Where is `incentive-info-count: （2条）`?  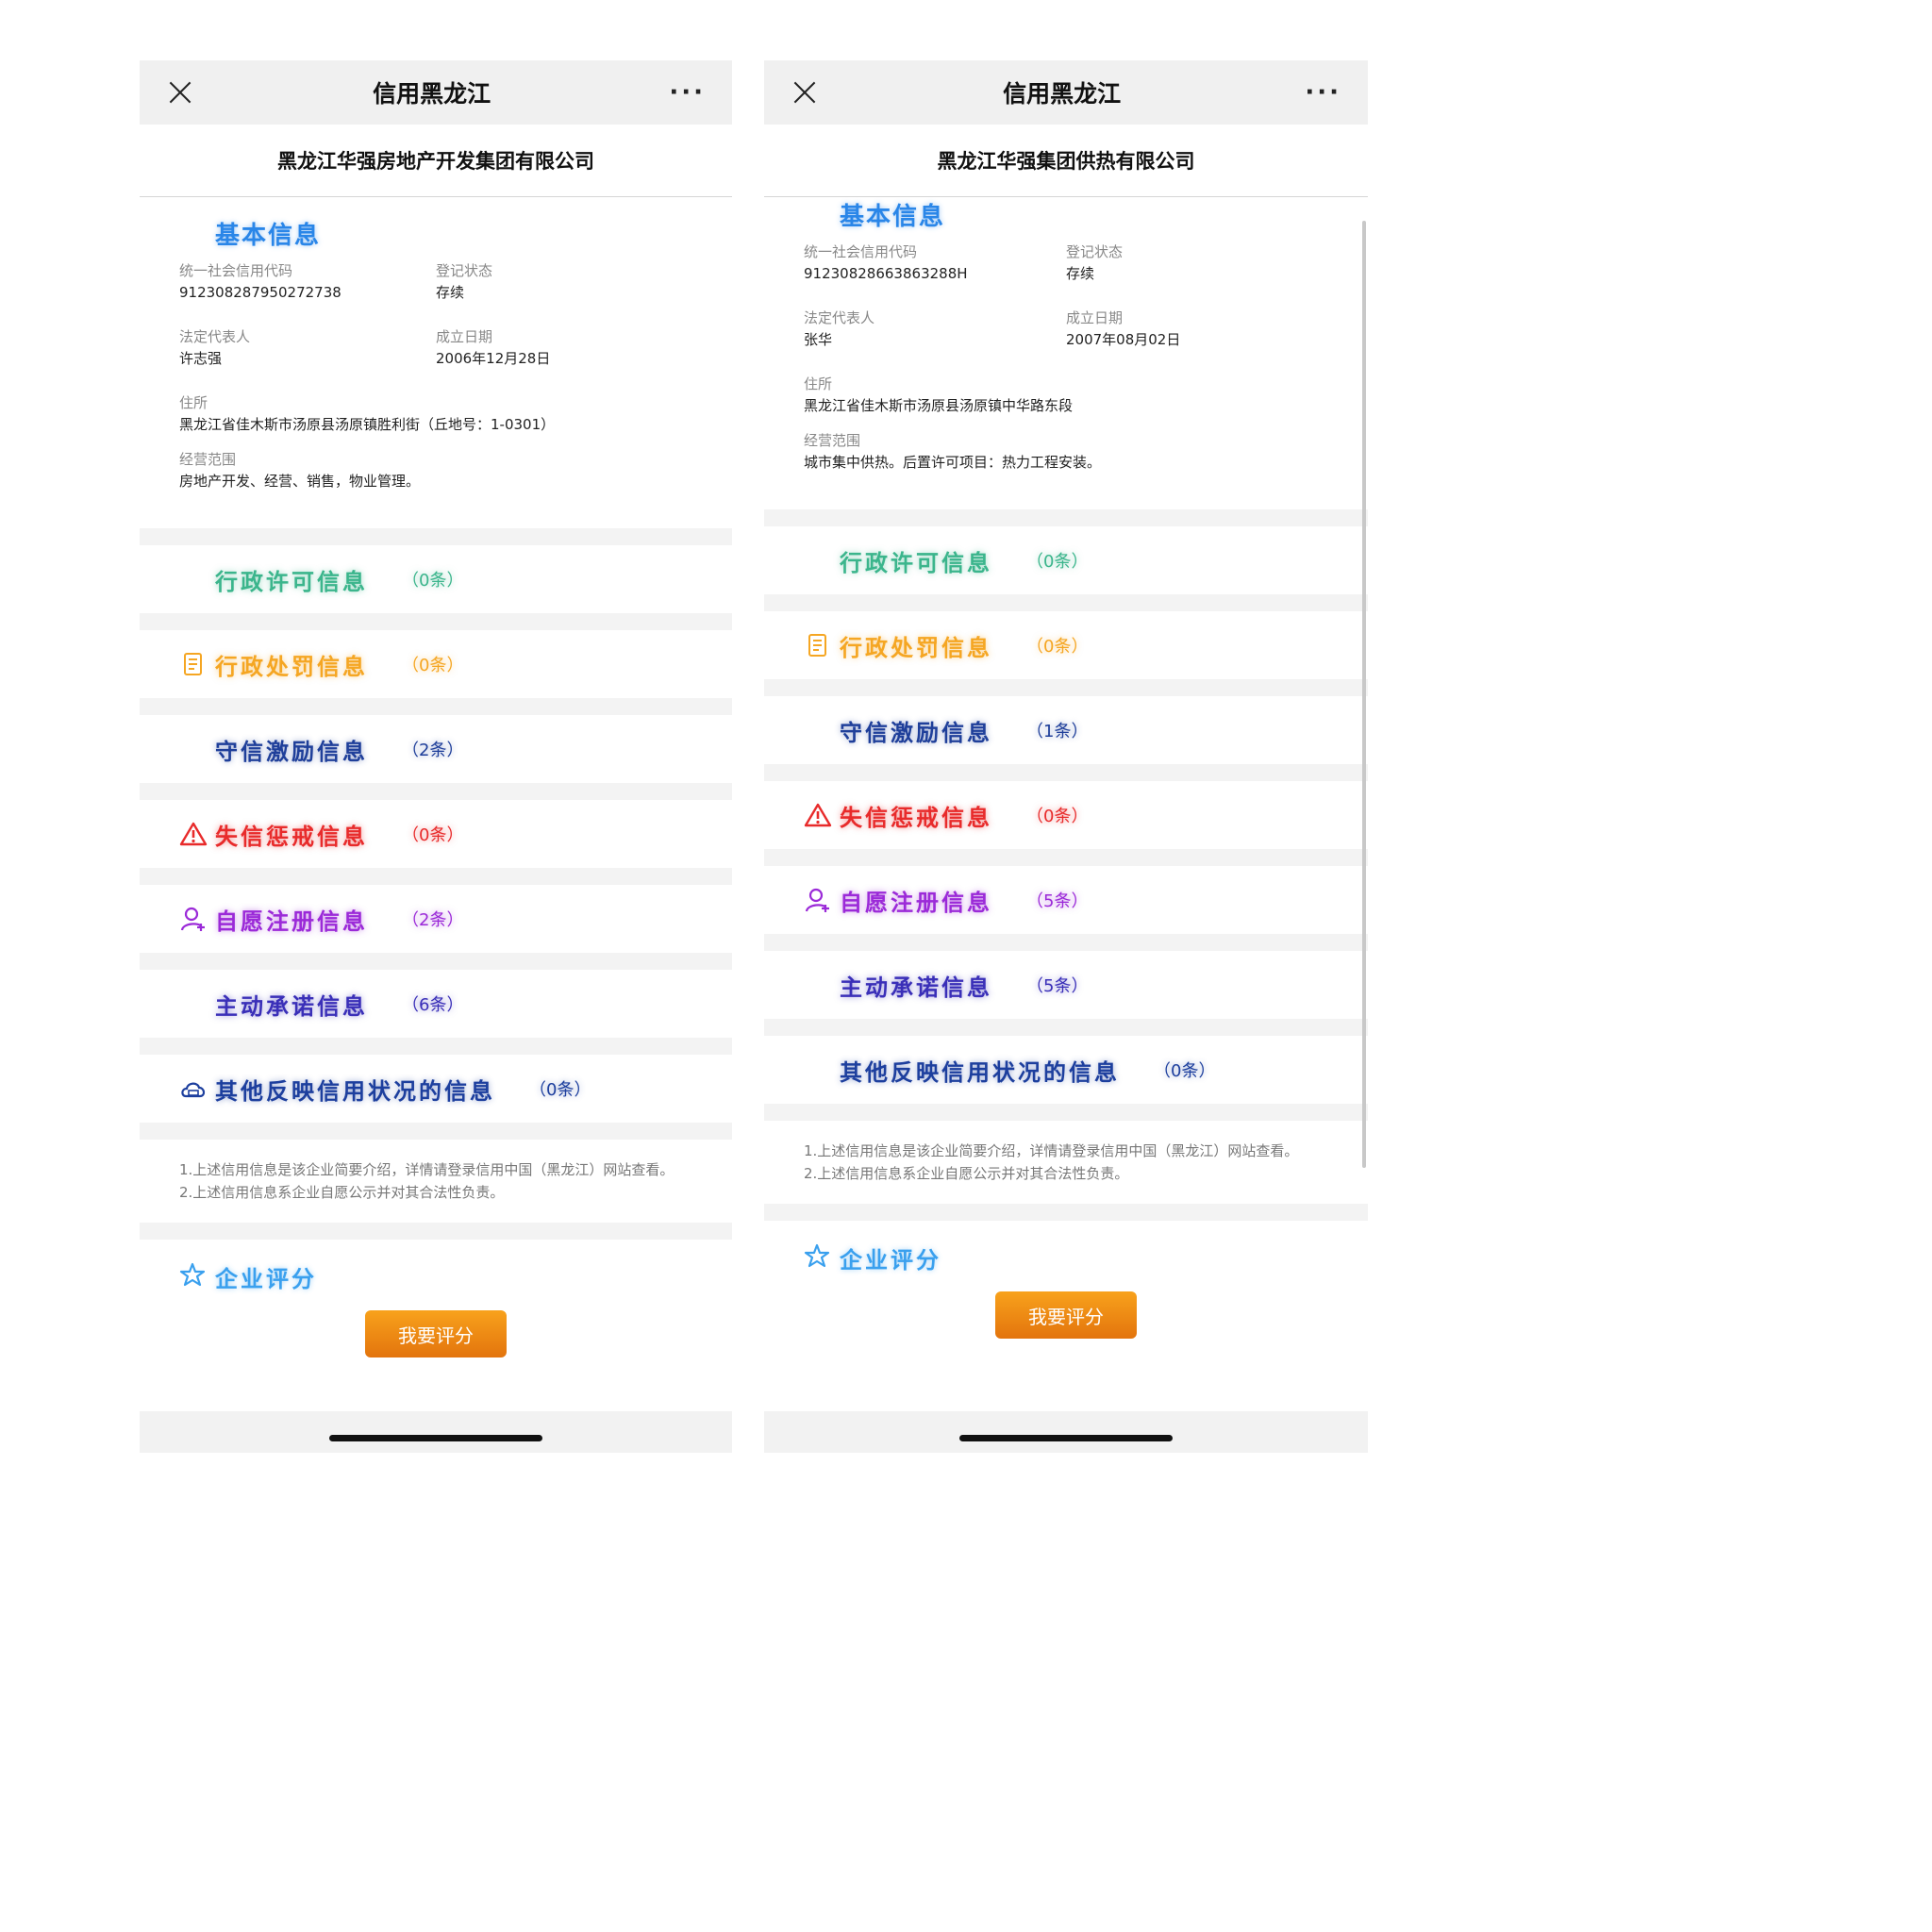 incentive-info-count: （2条） is located at coordinates (433, 751).